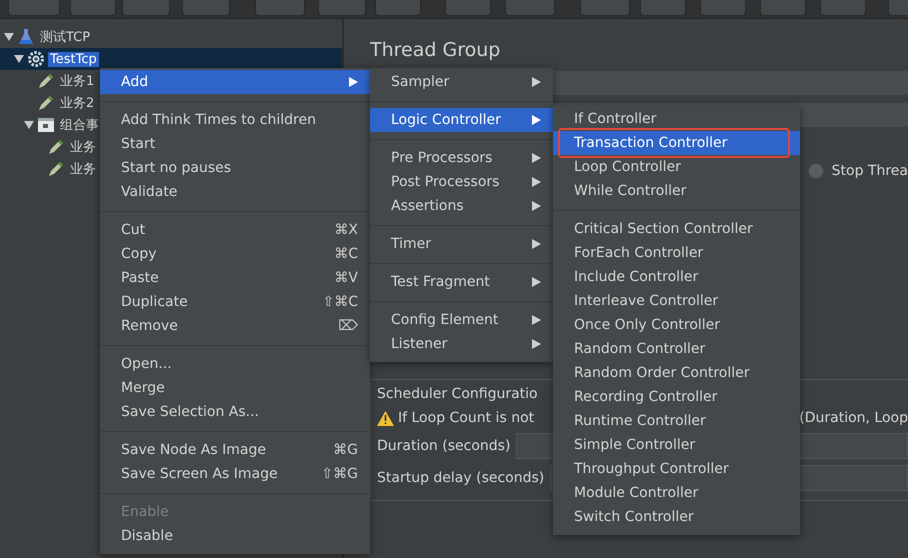 The image size is (908, 558). I want to click on menu-item: Config Element, so click(461, 320).